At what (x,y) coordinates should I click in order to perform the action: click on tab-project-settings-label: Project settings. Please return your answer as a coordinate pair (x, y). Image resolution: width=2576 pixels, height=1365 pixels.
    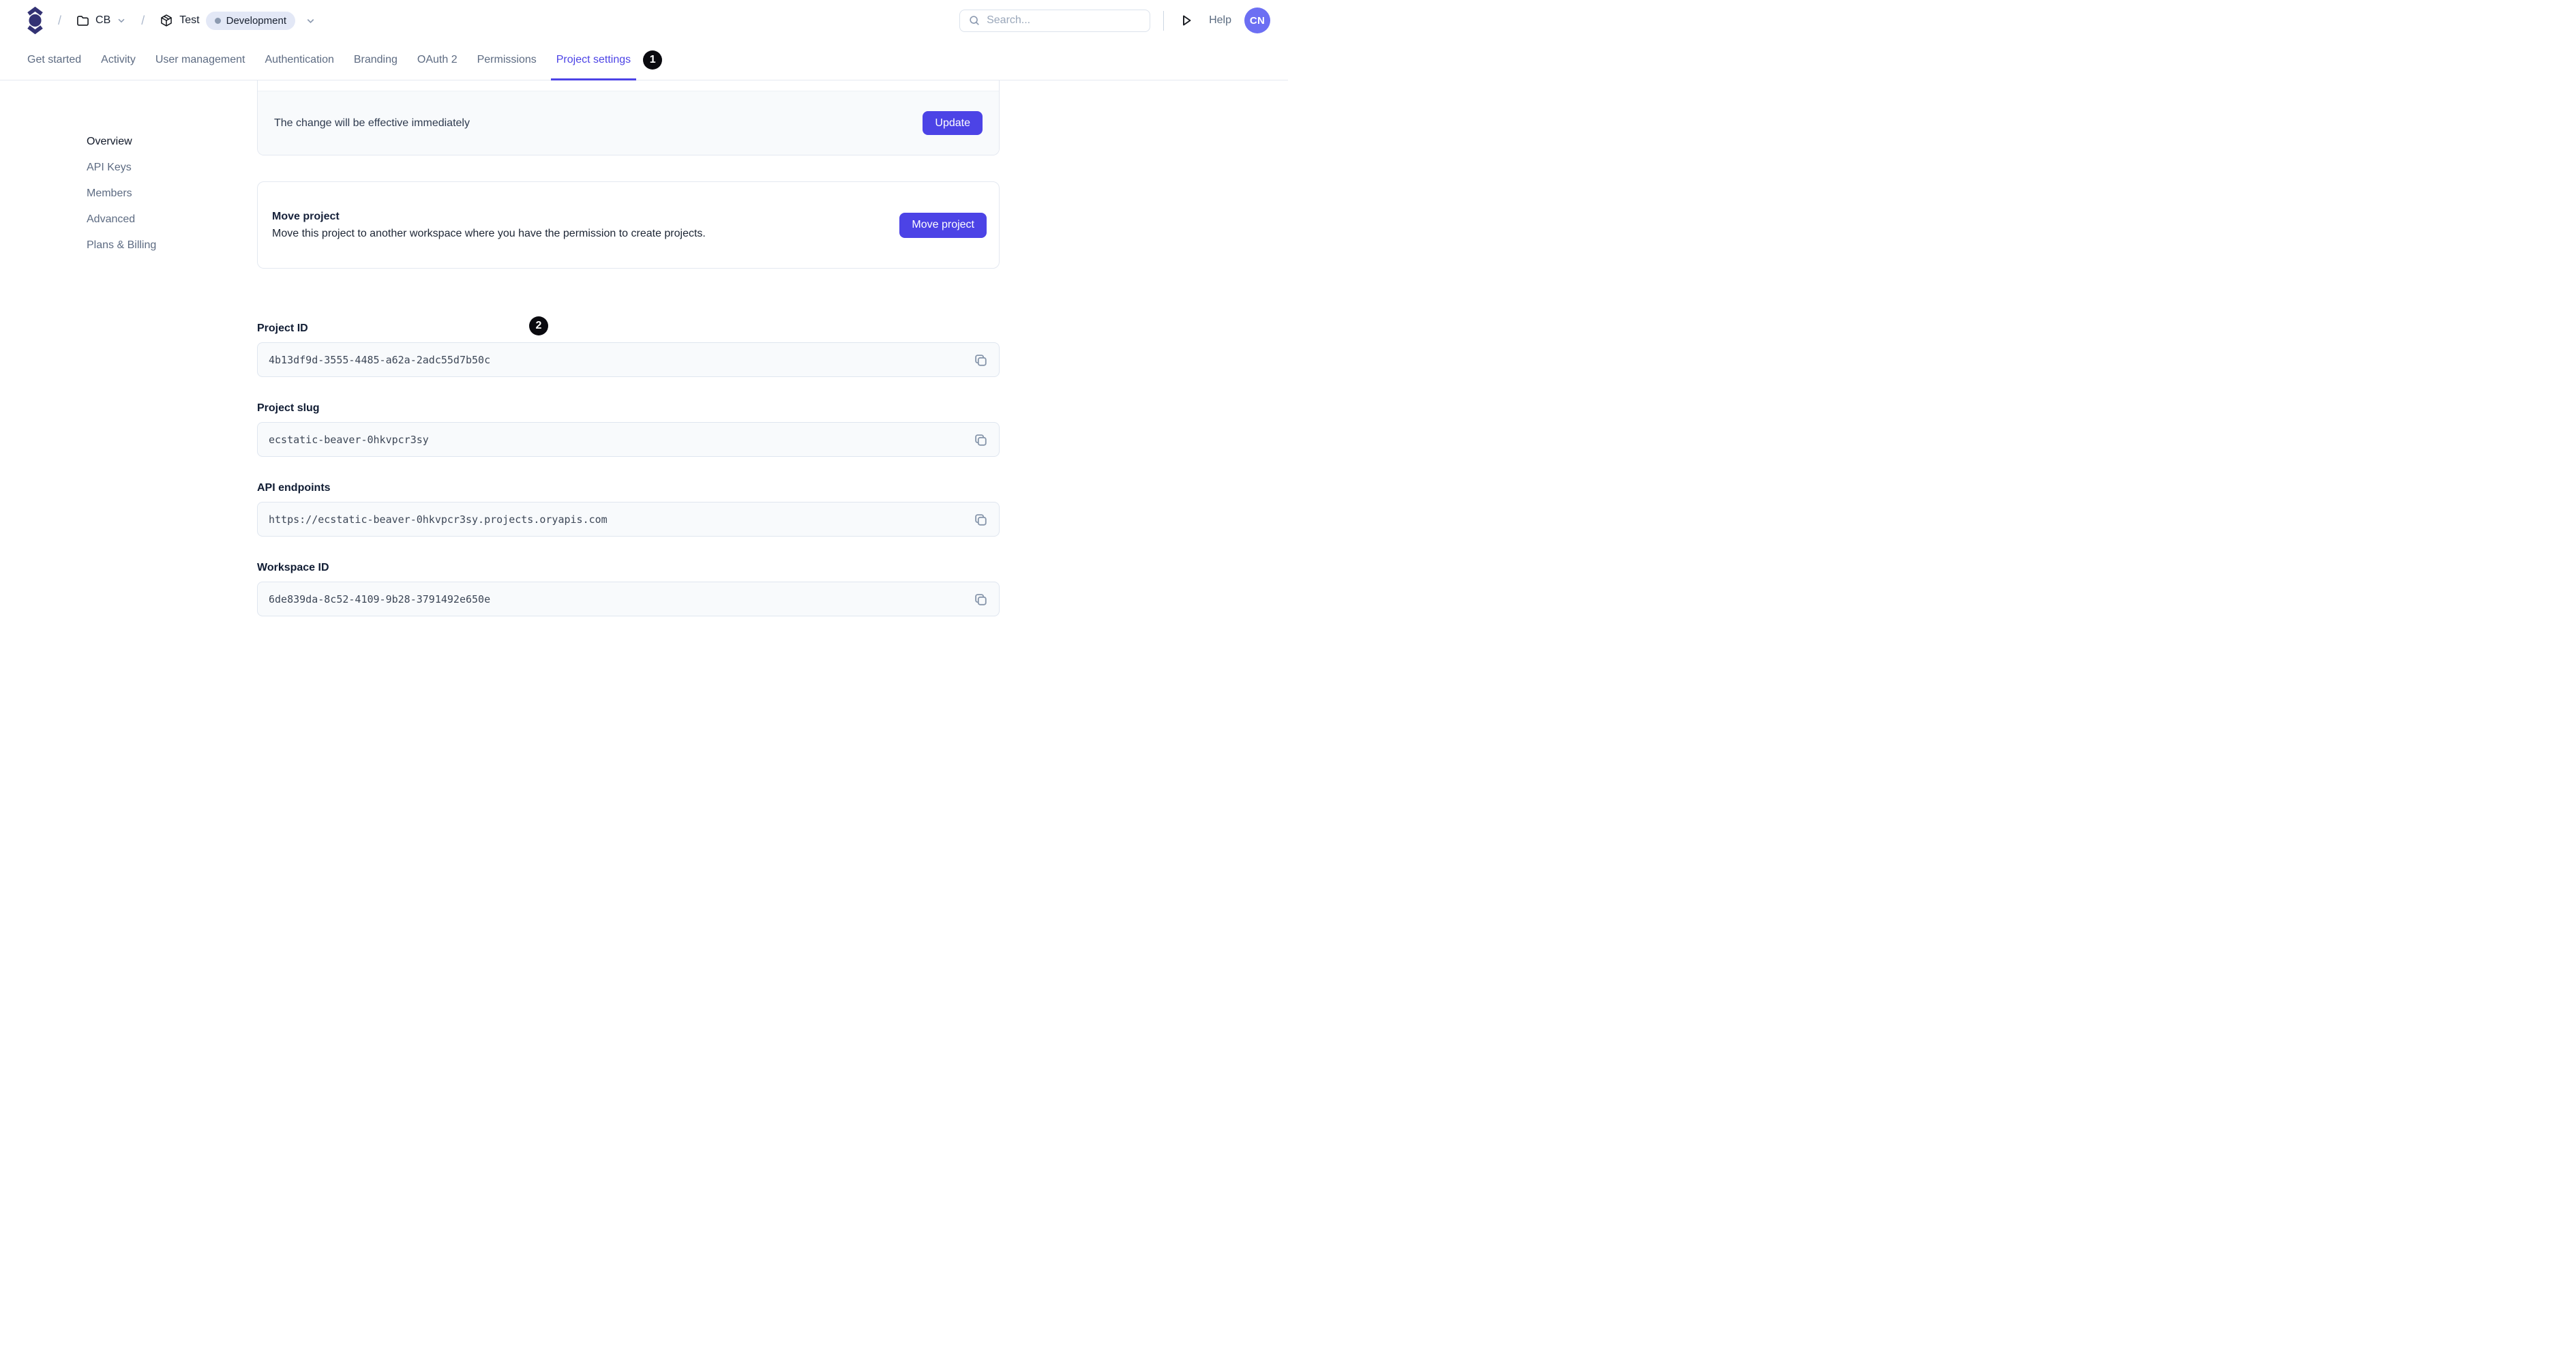
    Looking at the image, I should click on (593, 59).